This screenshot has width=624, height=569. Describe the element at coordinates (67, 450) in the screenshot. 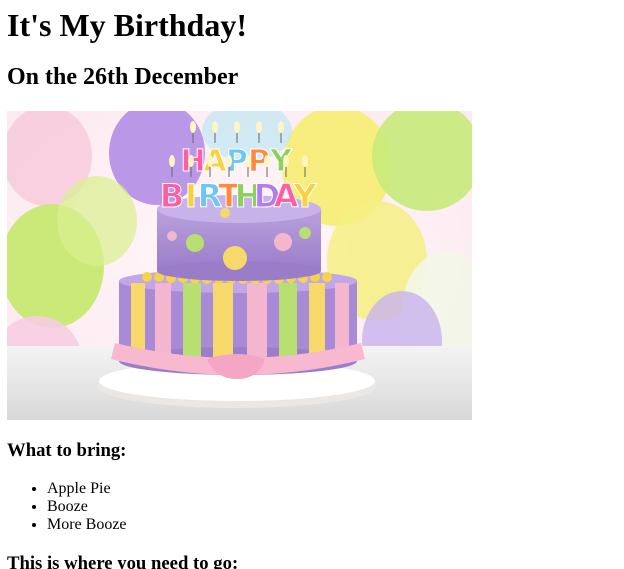

I see `what-to-bring-heading: What to bring:` at that location.